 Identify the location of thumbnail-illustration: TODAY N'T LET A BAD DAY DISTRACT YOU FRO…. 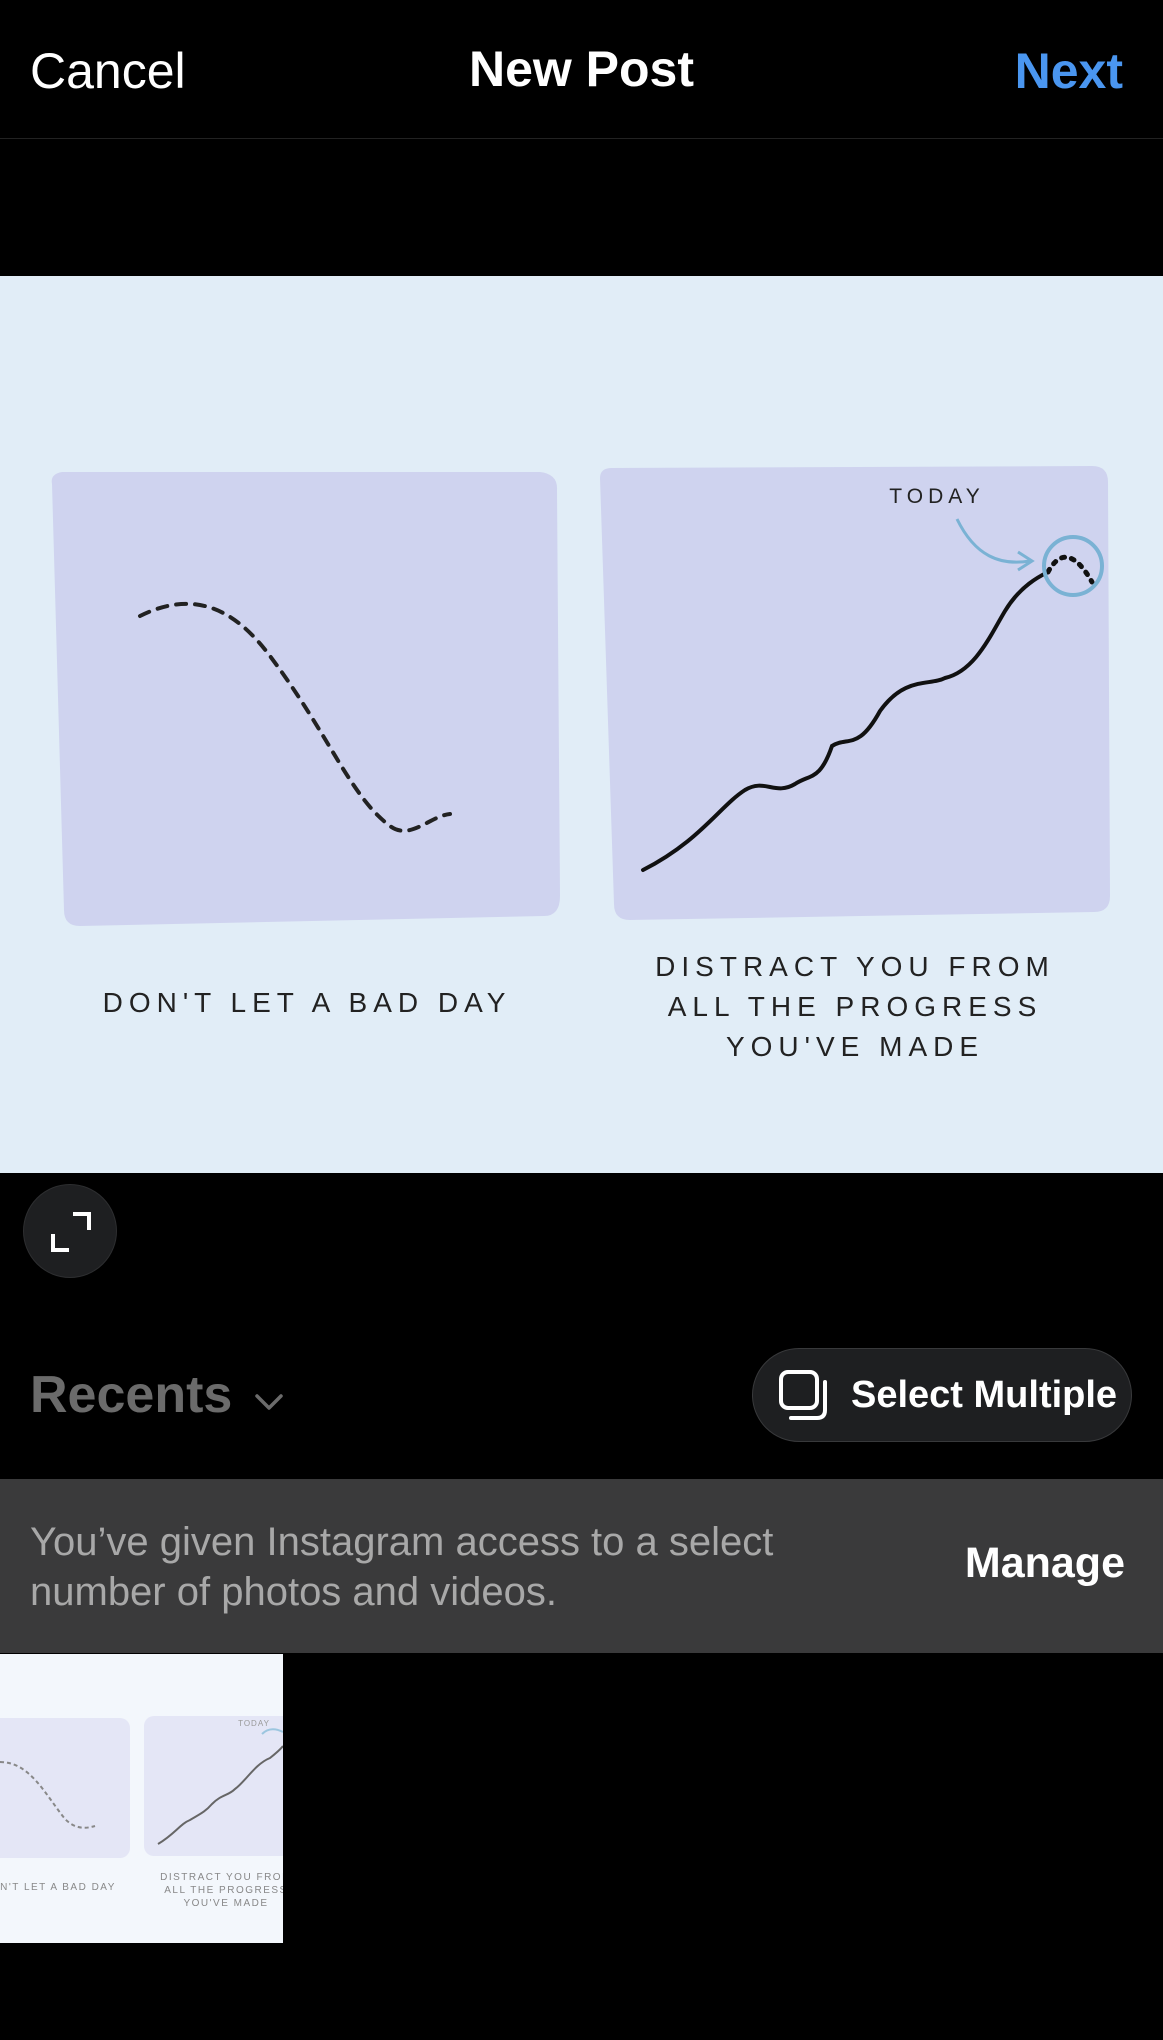
(141, 1812).